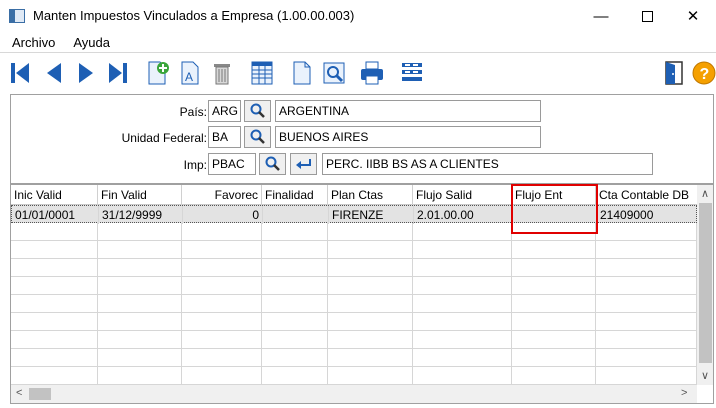 The image size is (716, 408). I want to click on horizontal-scrollbar: < >, so click(354, 394).